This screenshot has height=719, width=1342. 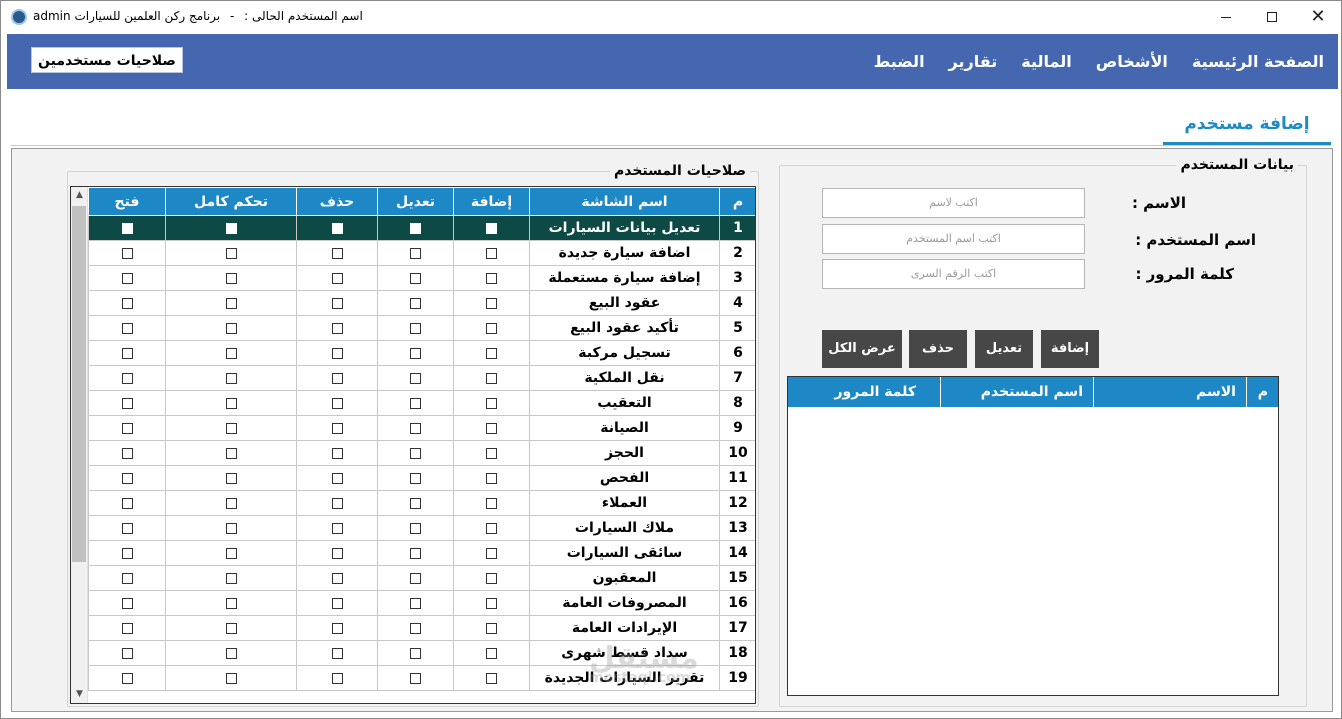 I want to click on scroll-up-icon: ▲, so click(x=79, y=195).